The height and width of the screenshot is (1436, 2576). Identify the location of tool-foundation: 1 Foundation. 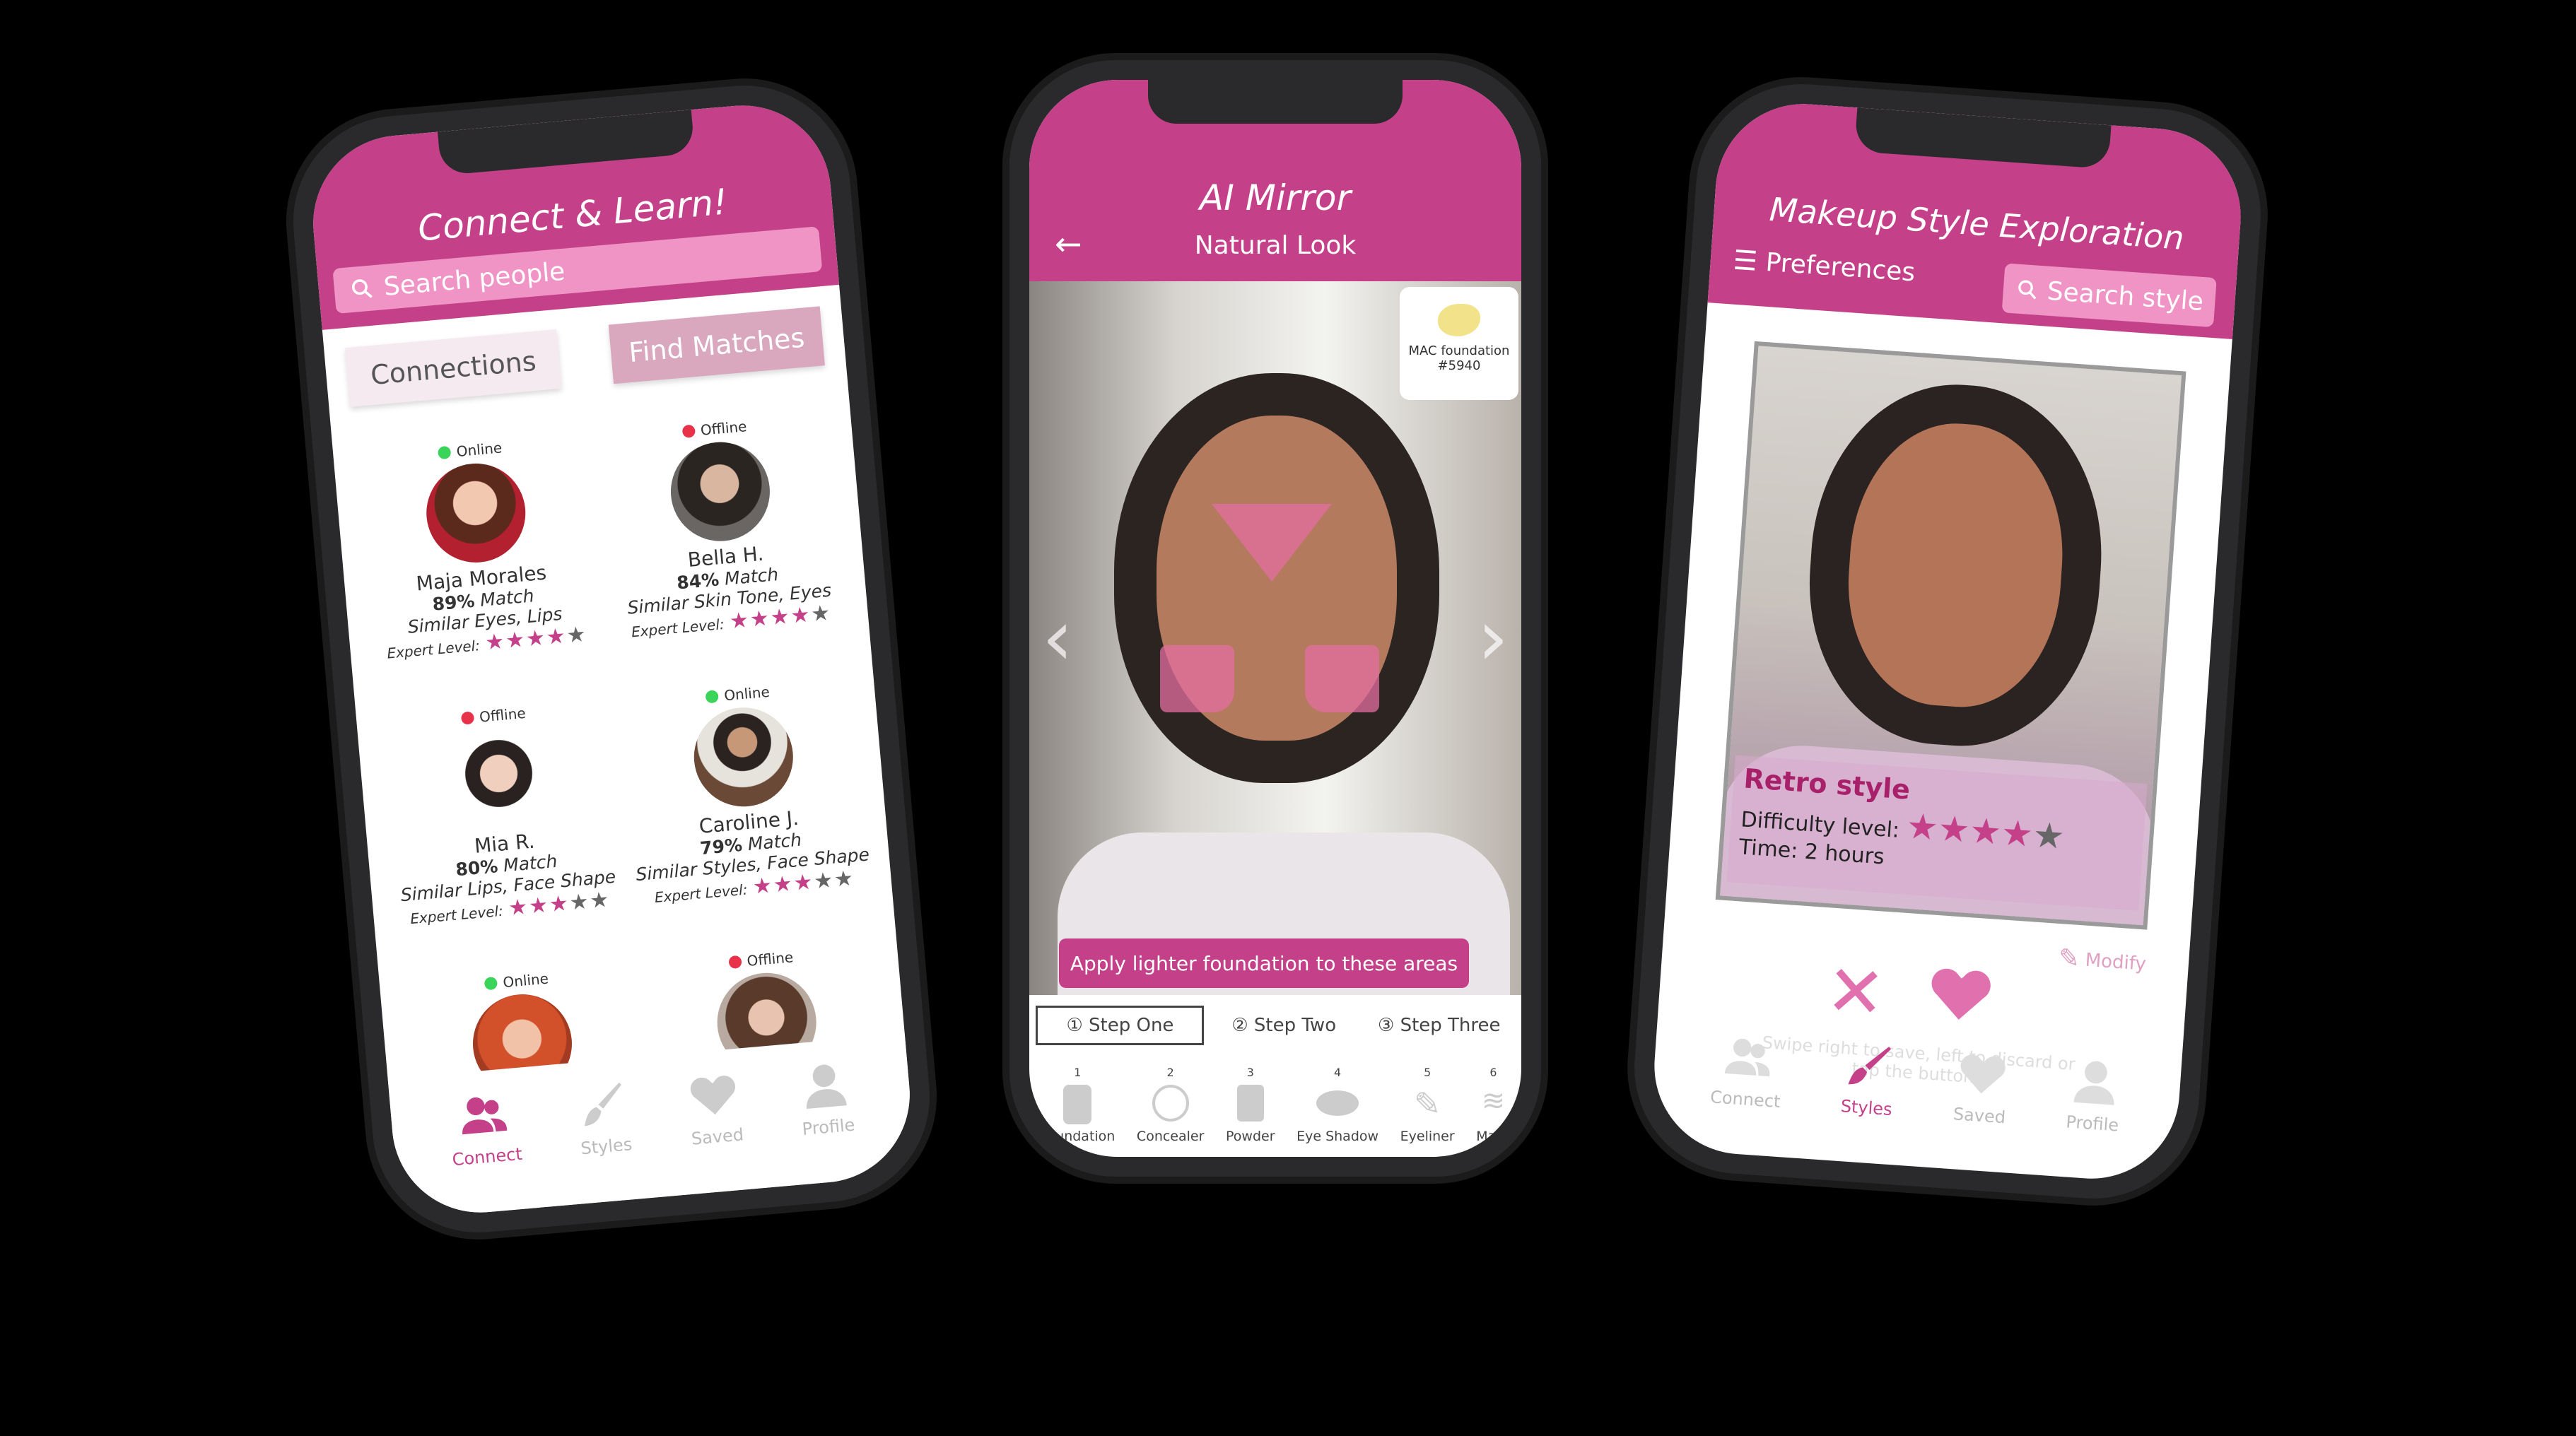
(1078, 1105).